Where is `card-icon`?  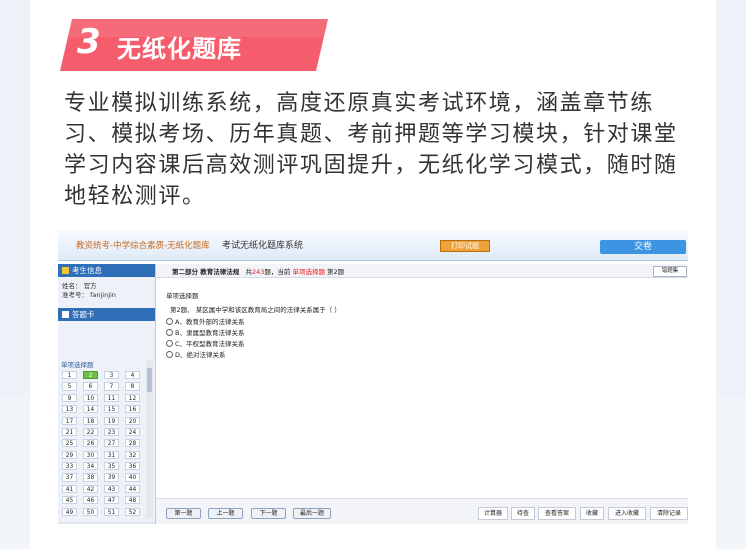
card-icon is located at coordinates (65, 314).